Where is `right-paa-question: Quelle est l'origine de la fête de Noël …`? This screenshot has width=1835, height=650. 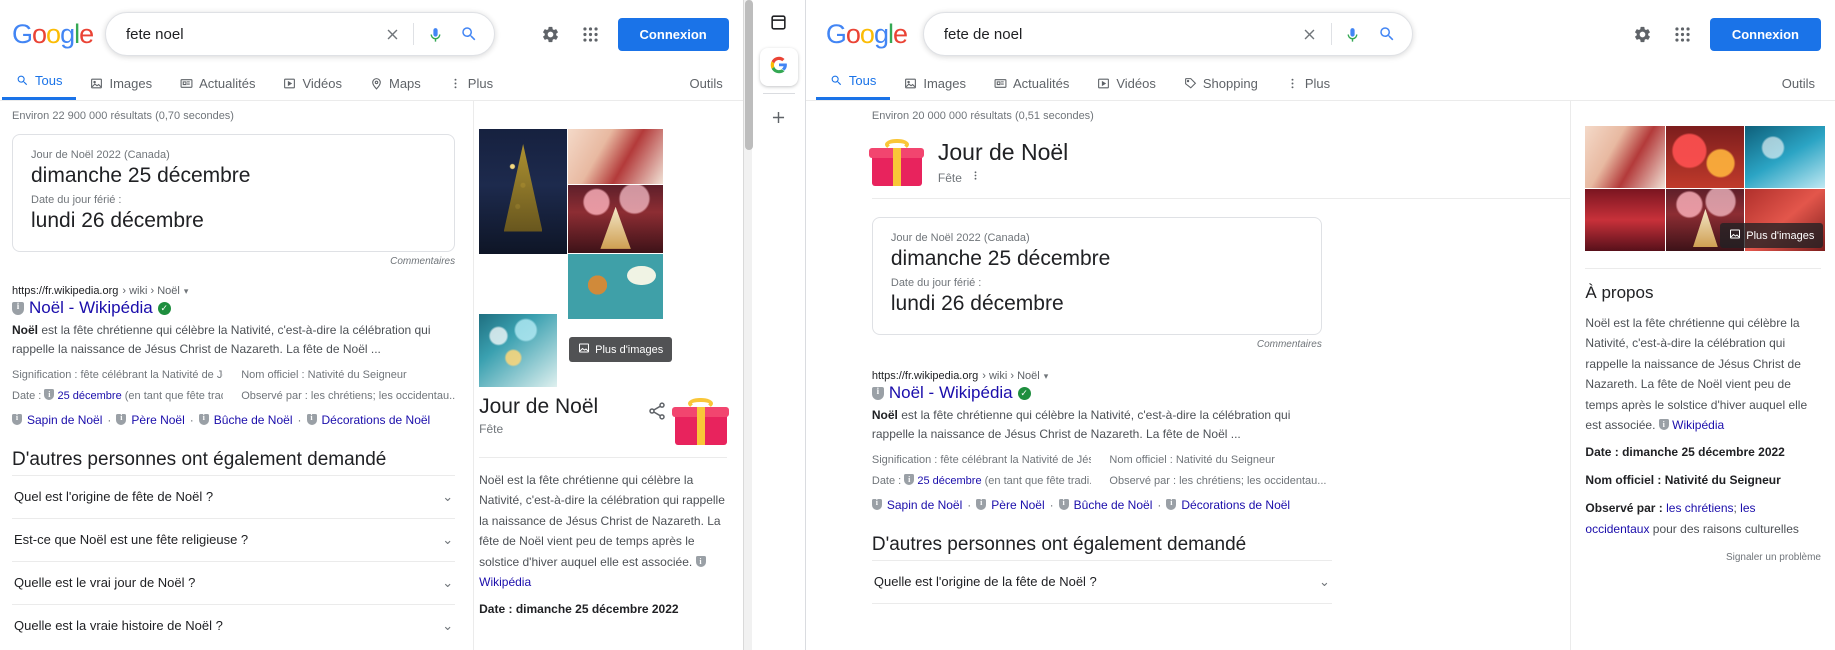 right-paa-question: Quelle est l'origine de la fête de Noël … is located at coordinates (1101, 581).